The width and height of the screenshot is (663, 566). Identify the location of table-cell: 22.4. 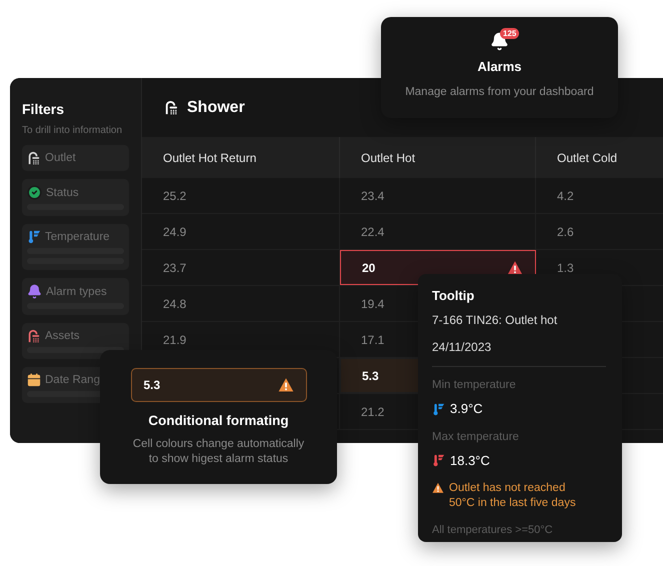
(438, 231).